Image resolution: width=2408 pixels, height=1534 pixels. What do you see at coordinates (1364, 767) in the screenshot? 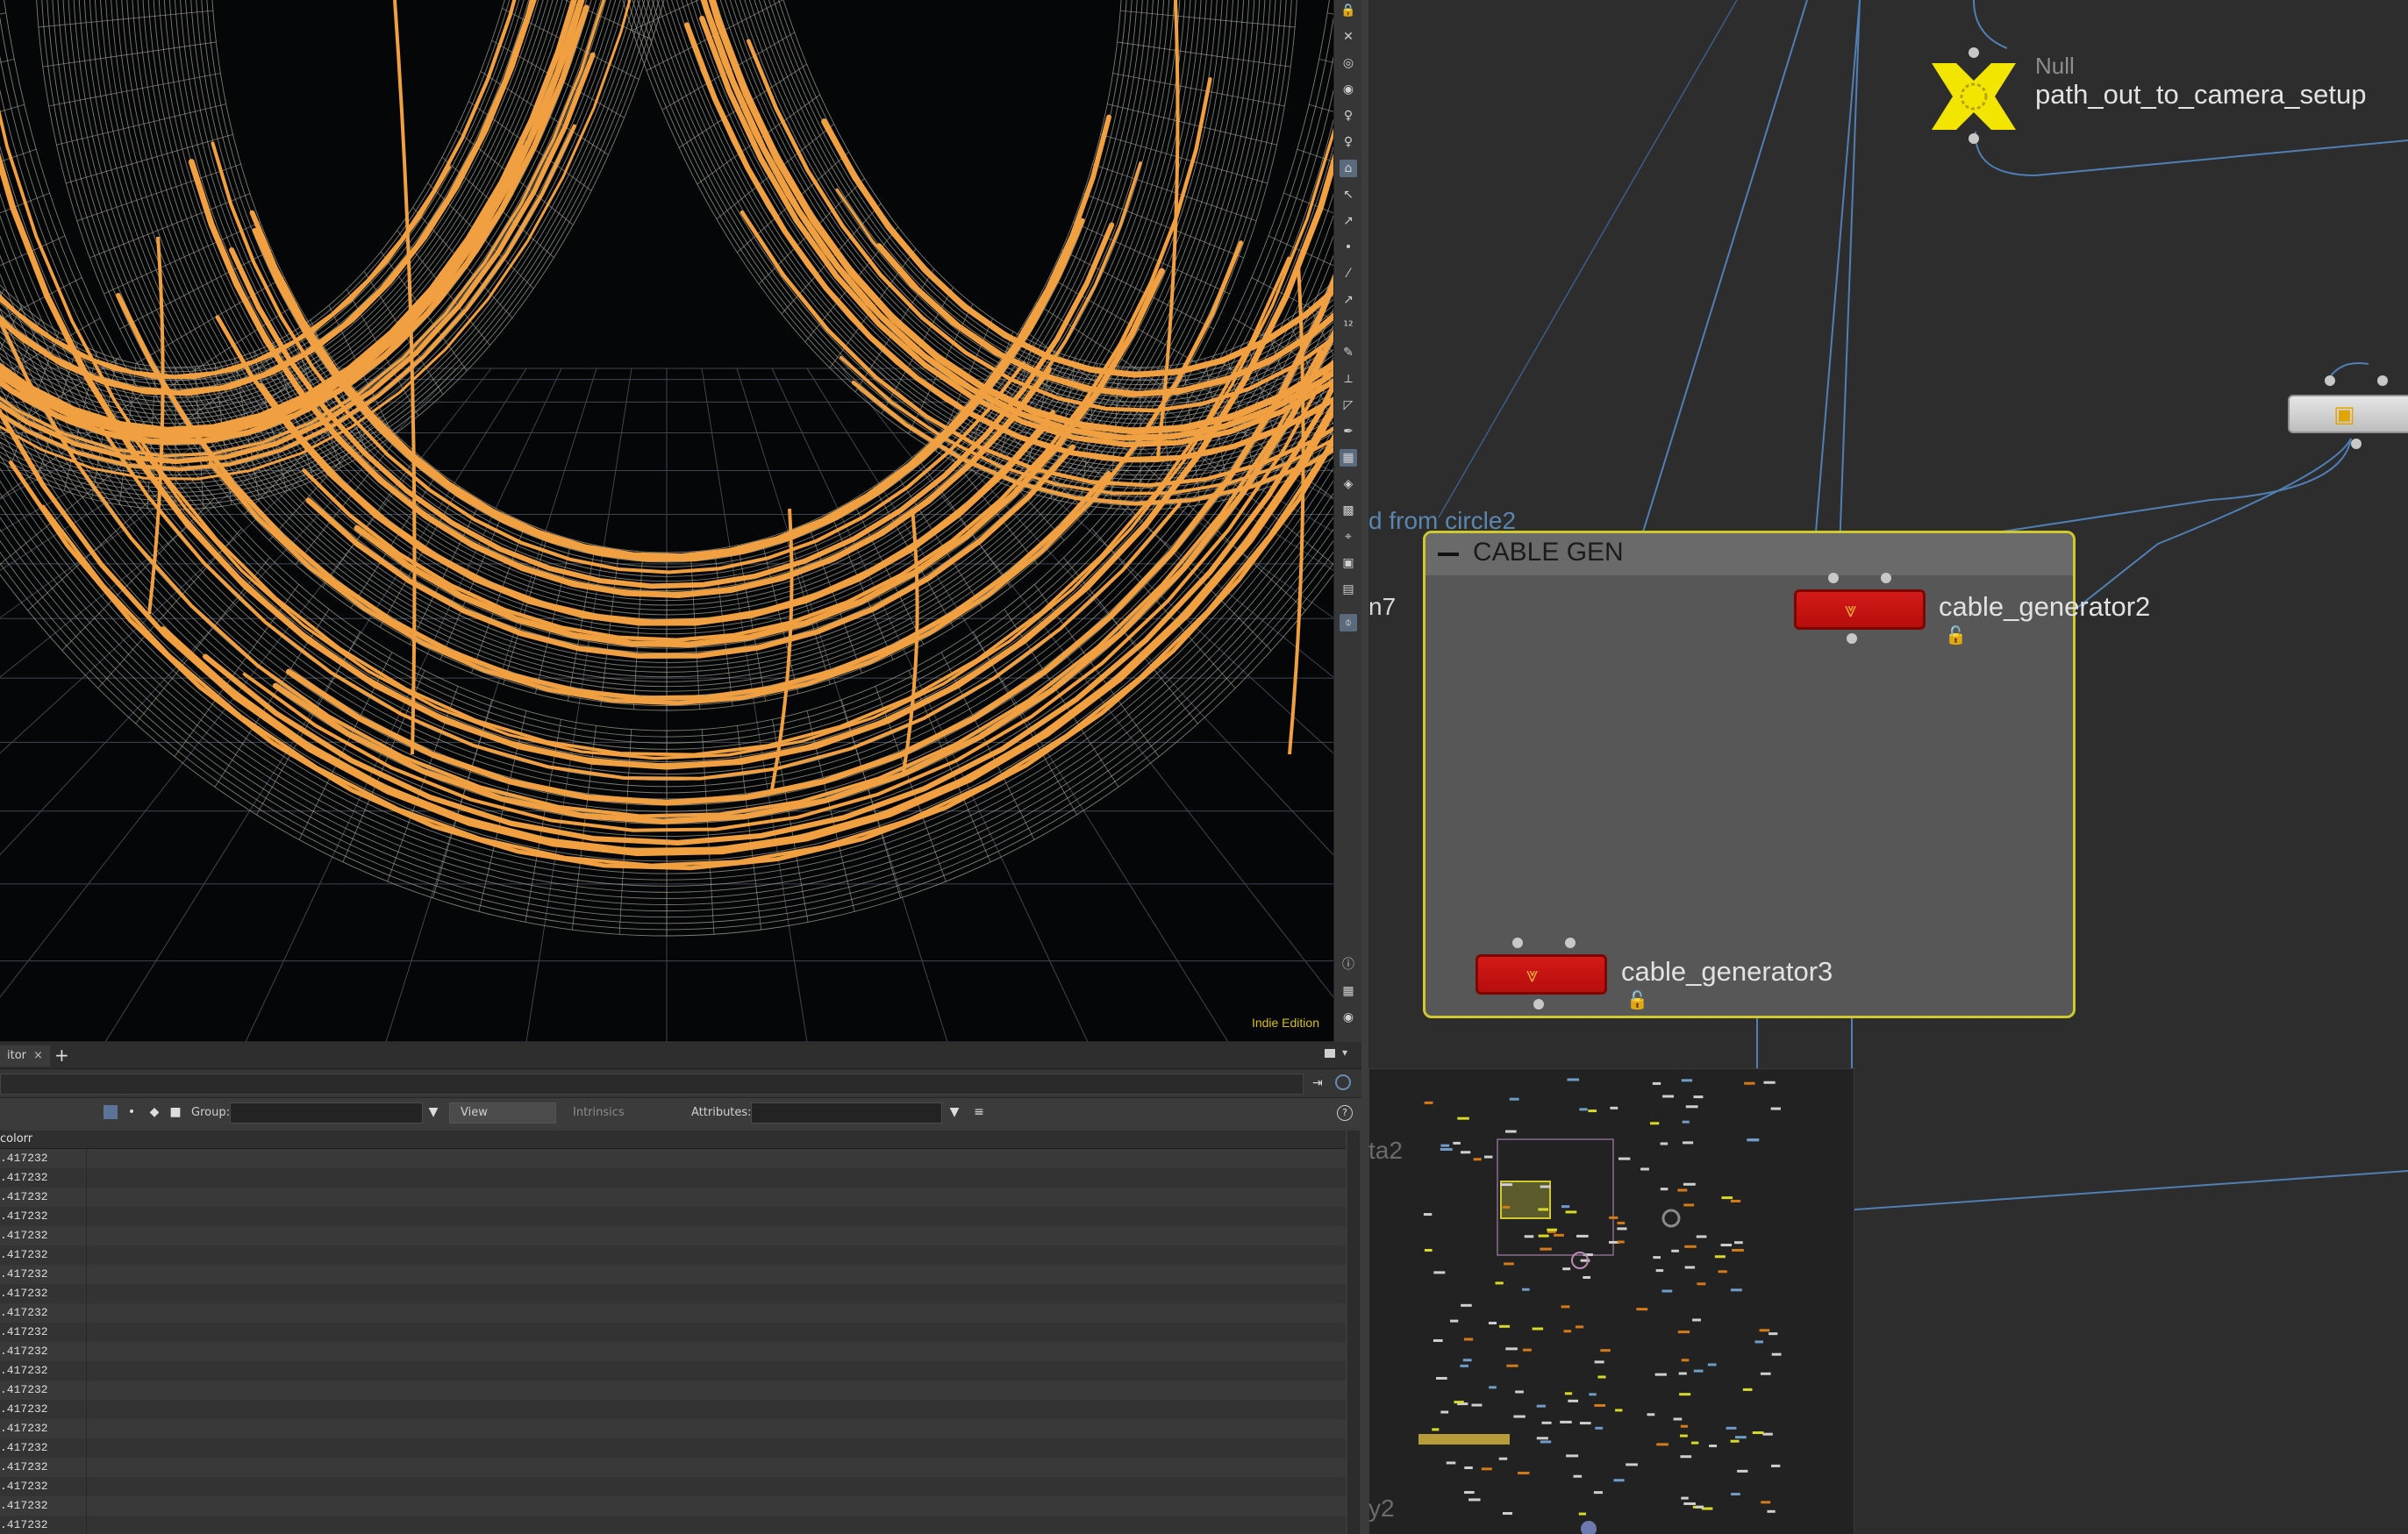
I see `pane-divider` at bounding box center [1364, 767].